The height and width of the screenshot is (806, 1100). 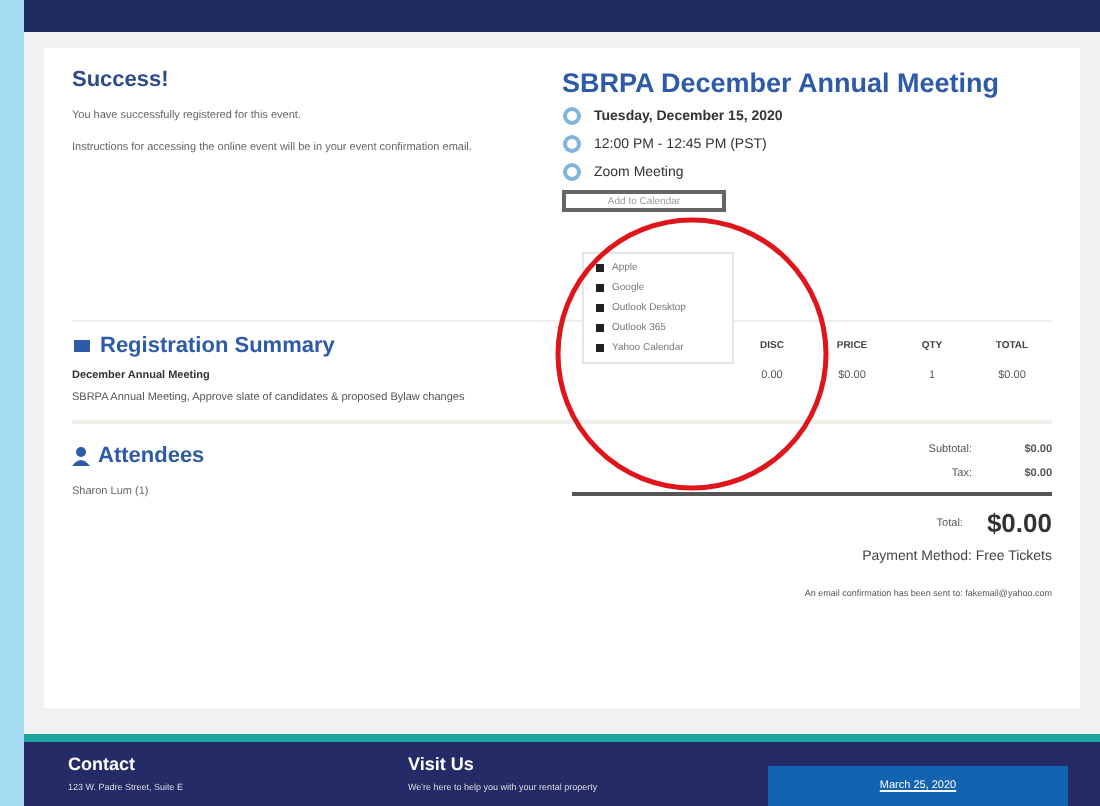 I want to click on event-title: SBRPA December Annual Meeting, so click(x=782, y=83).